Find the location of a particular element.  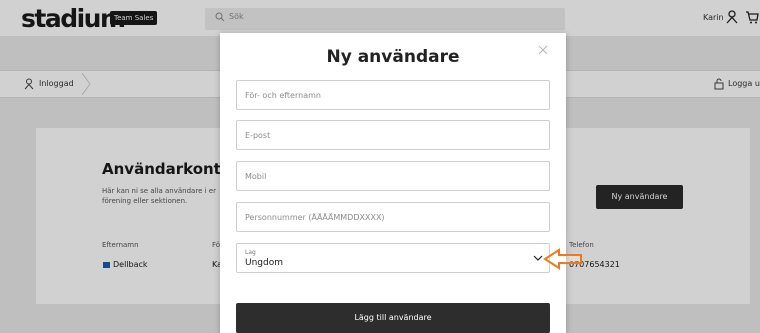

chevron-down-icon is located at coordinates (538, 258).